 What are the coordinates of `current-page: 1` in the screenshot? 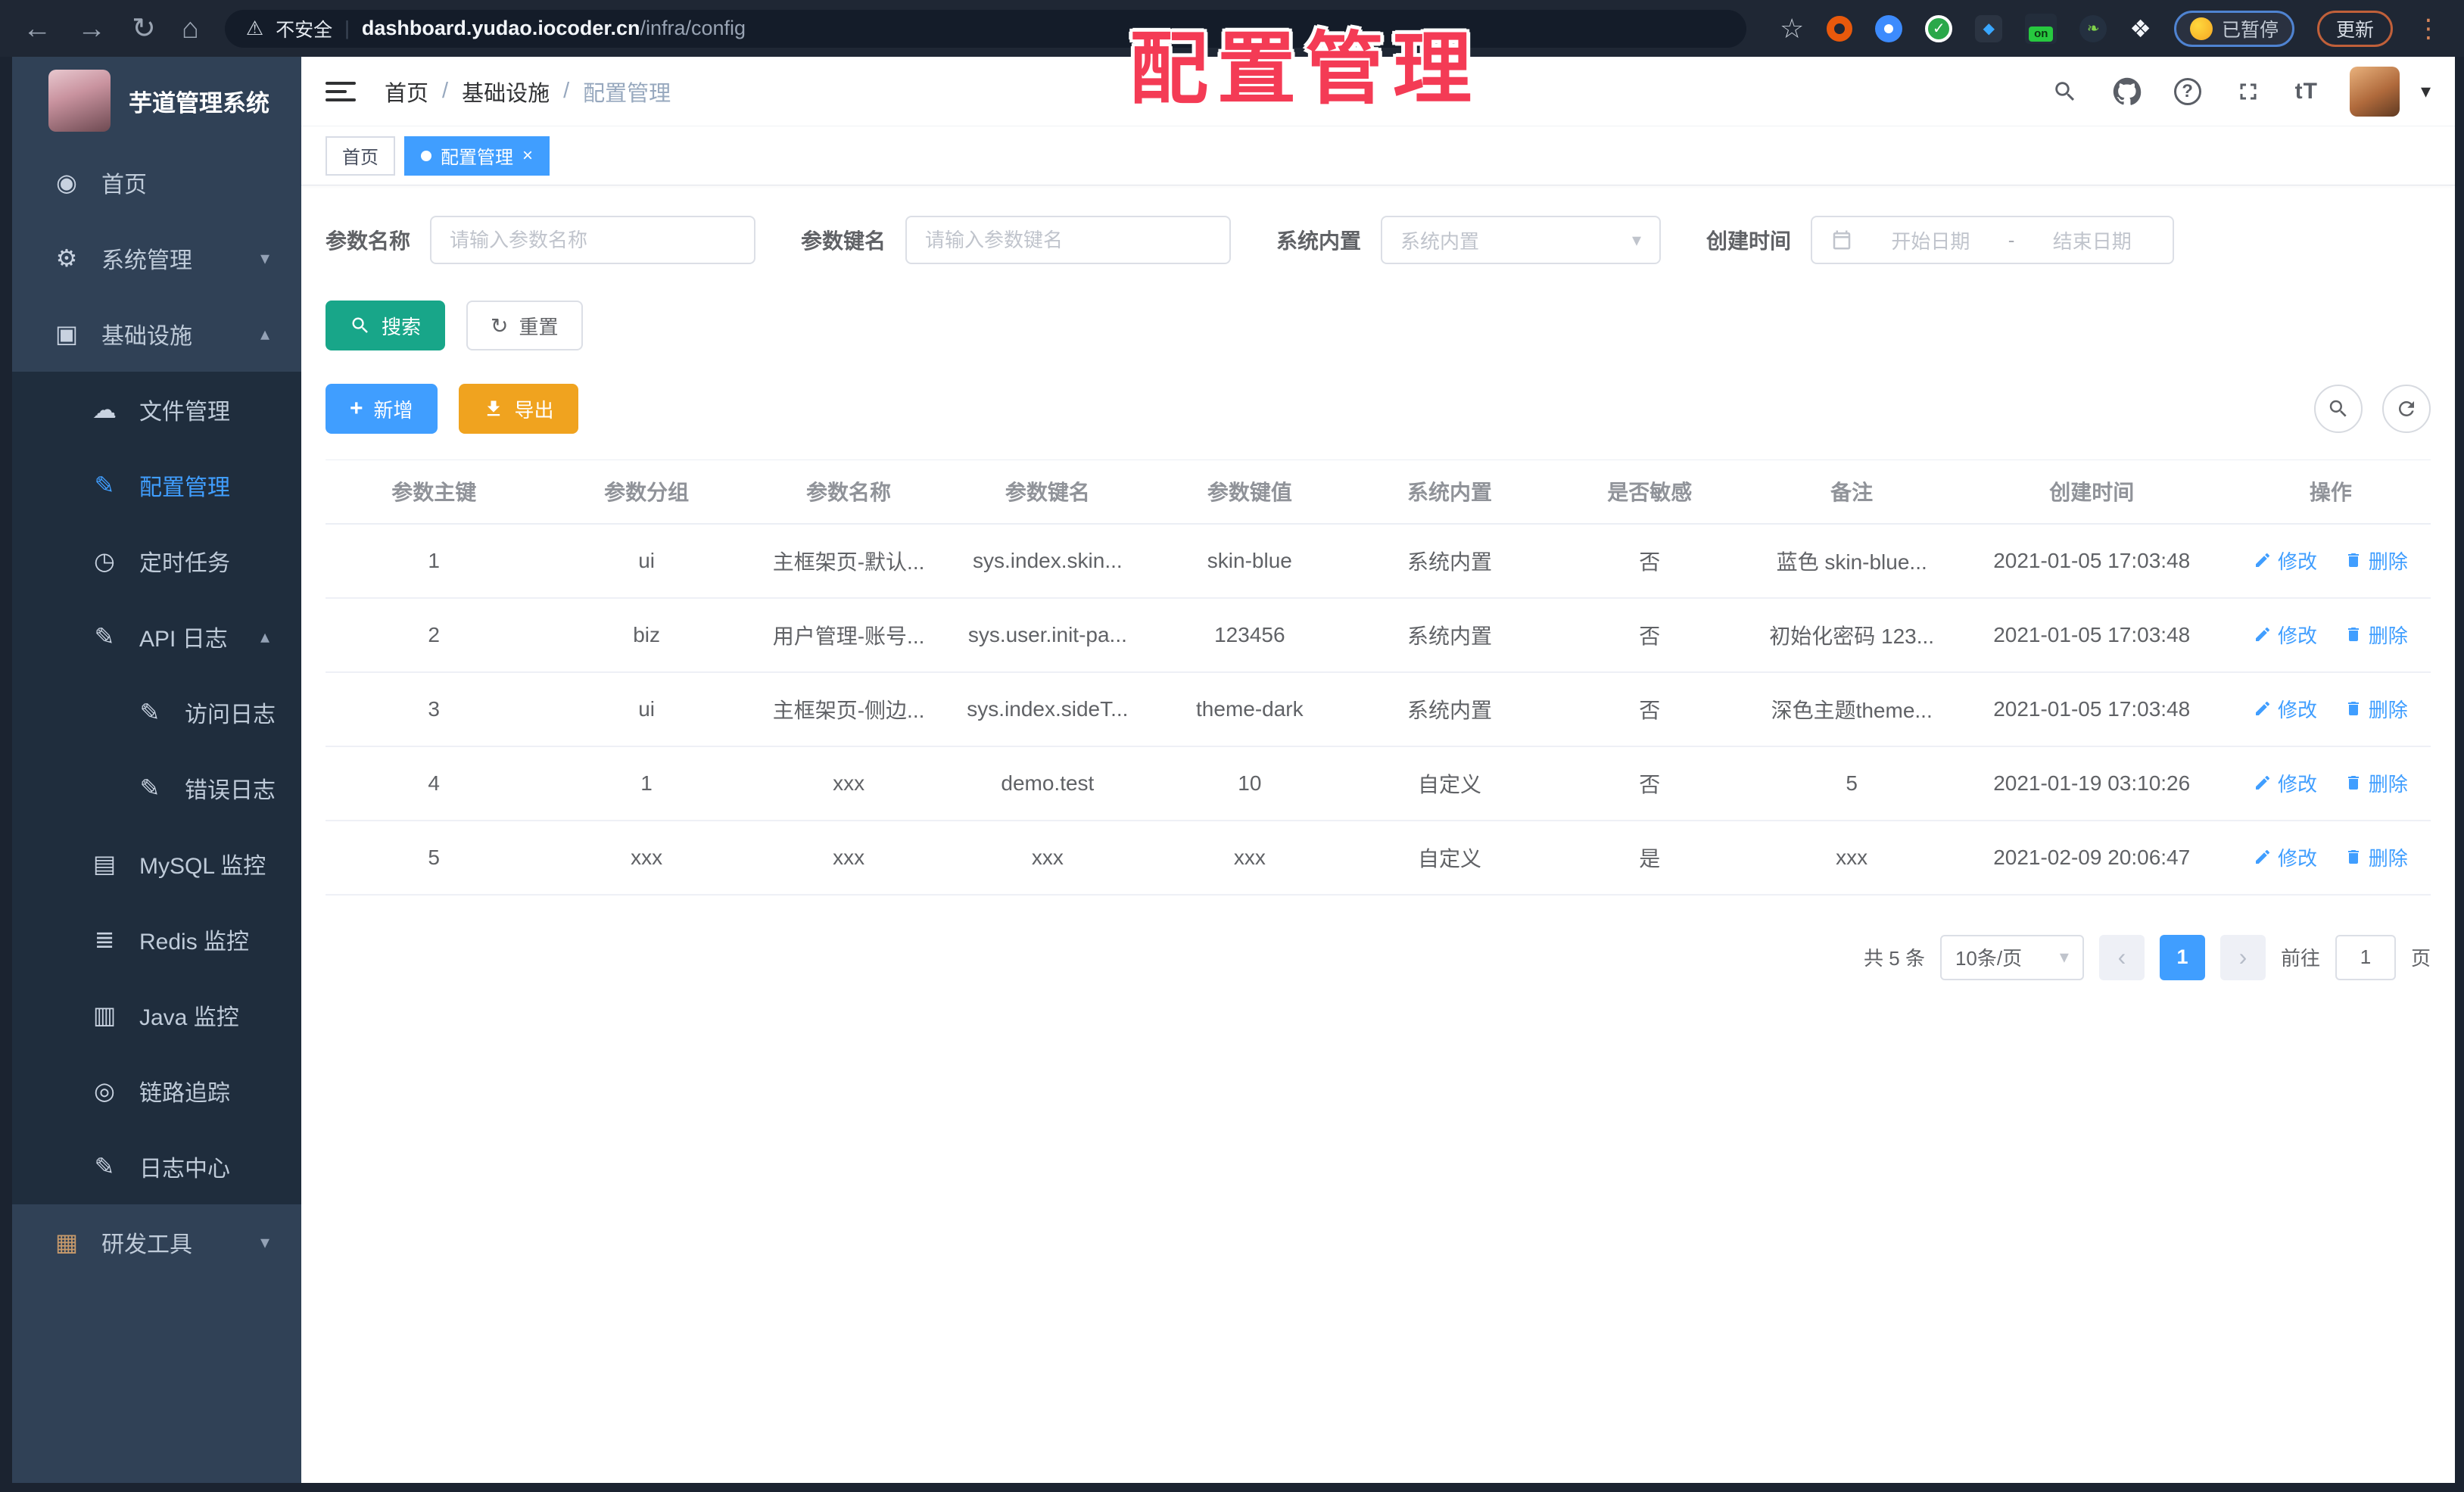 It's located at (2182, 957).